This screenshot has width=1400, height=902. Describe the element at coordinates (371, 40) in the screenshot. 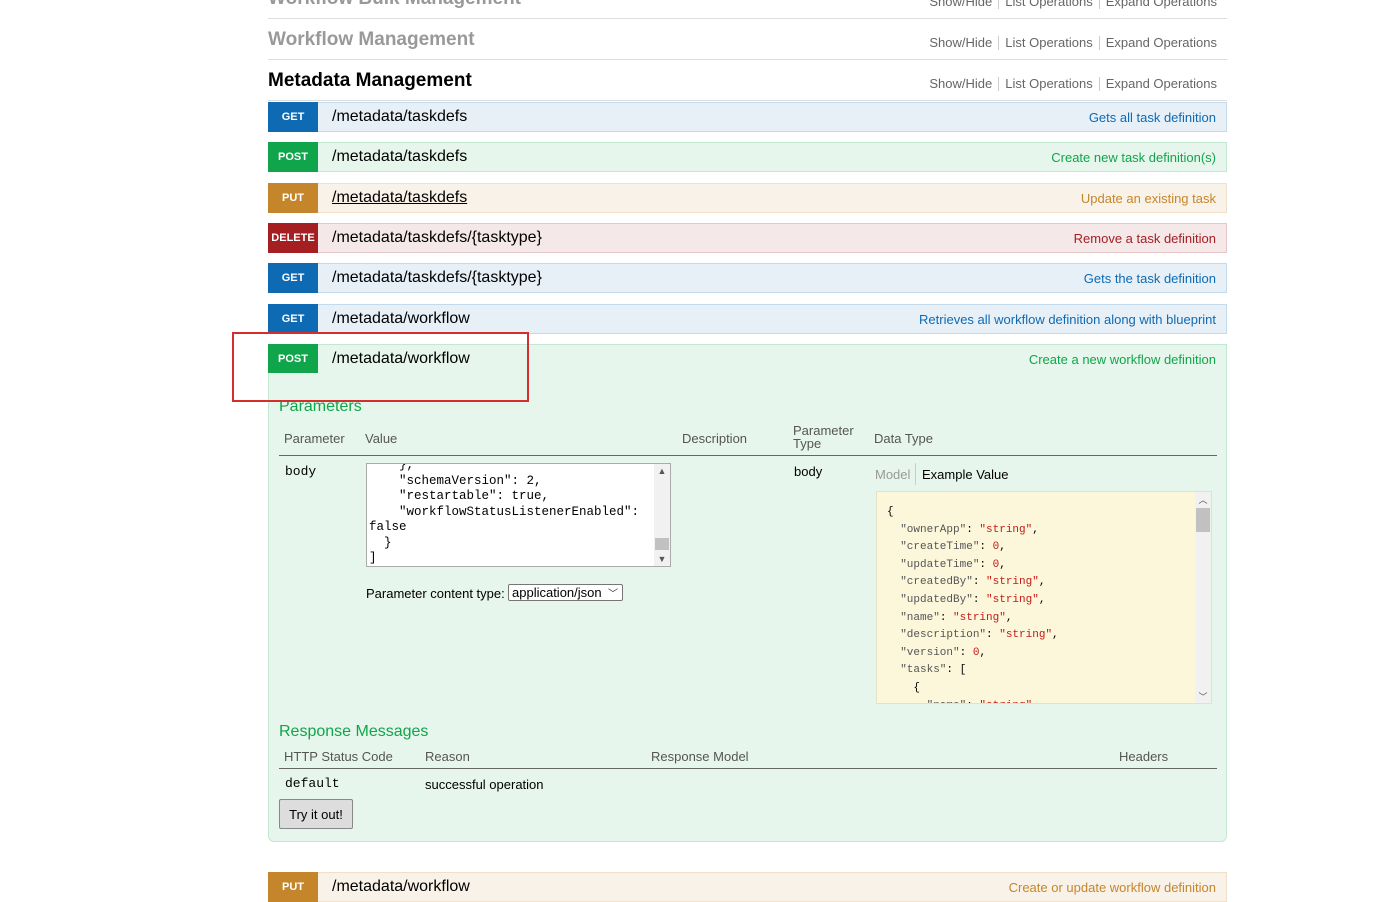

I see `resource-title: Workflow Management` at that location.